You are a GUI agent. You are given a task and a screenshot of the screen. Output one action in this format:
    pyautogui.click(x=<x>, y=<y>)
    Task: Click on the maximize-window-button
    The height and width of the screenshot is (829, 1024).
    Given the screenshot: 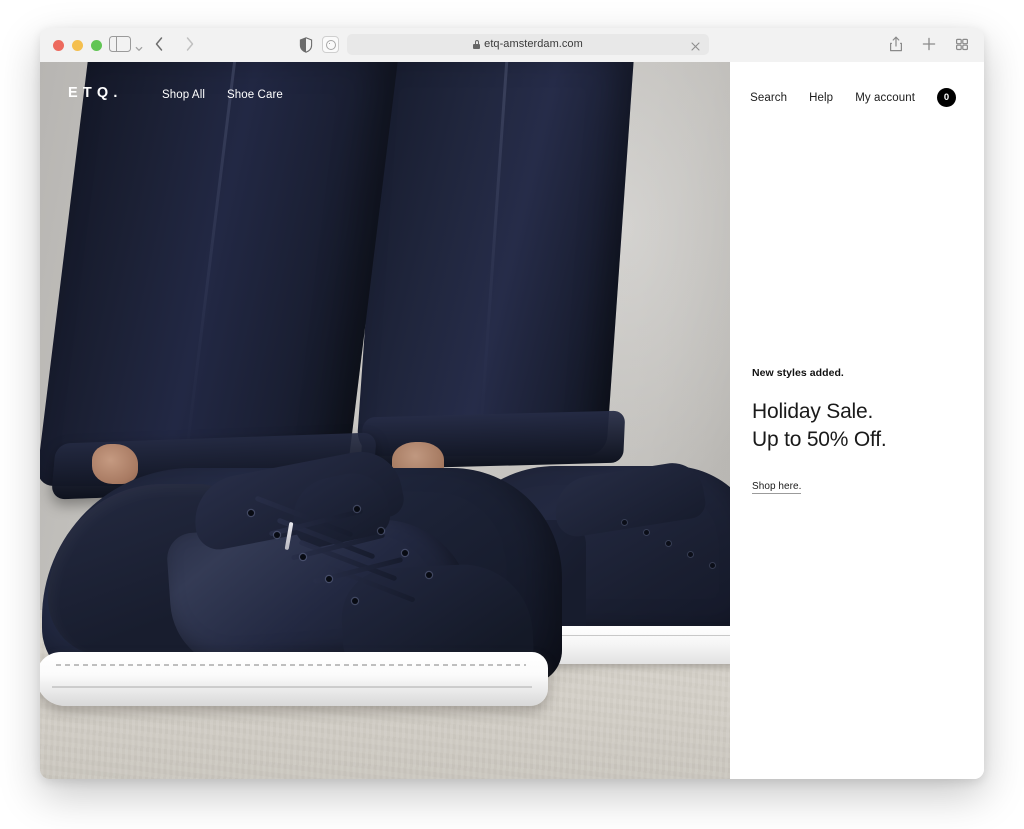 What is the action you would take?
    pyautogui.click(x=96, y=45)
    